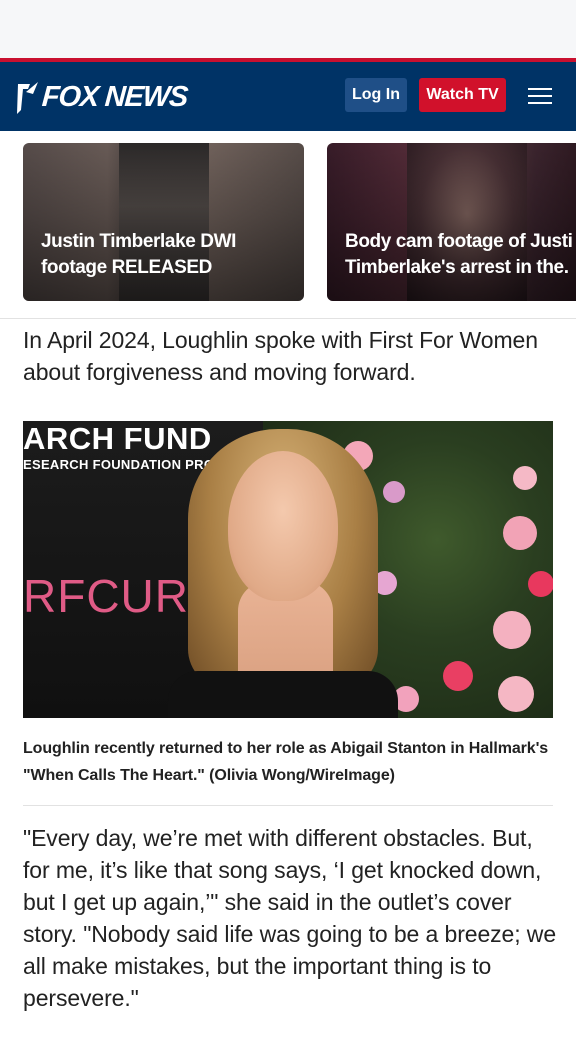 The width and height of the screenshot is (576, 1046). Describe the element at coordinates (376, 95) in the screenshot. I see `login-button: Log In` at that location.